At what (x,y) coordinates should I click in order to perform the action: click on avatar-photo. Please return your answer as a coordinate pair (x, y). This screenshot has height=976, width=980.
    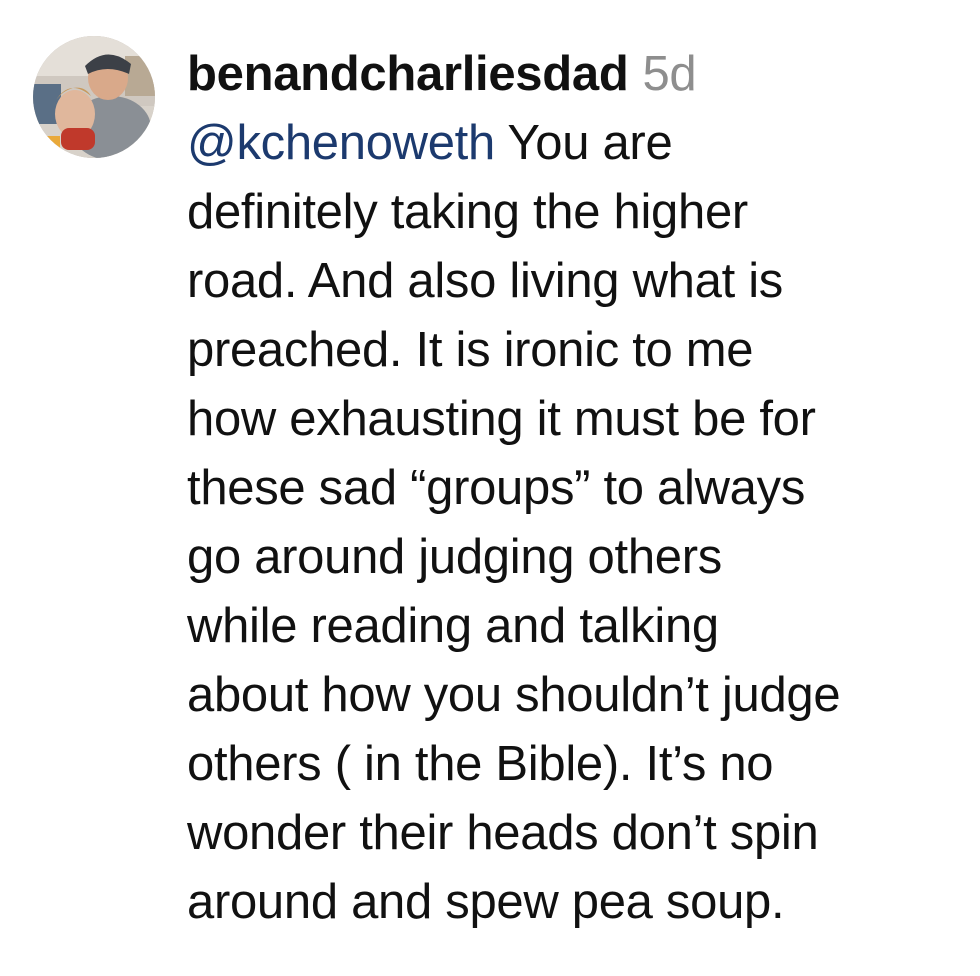
    Looking at the image, I should click on (94, 97).